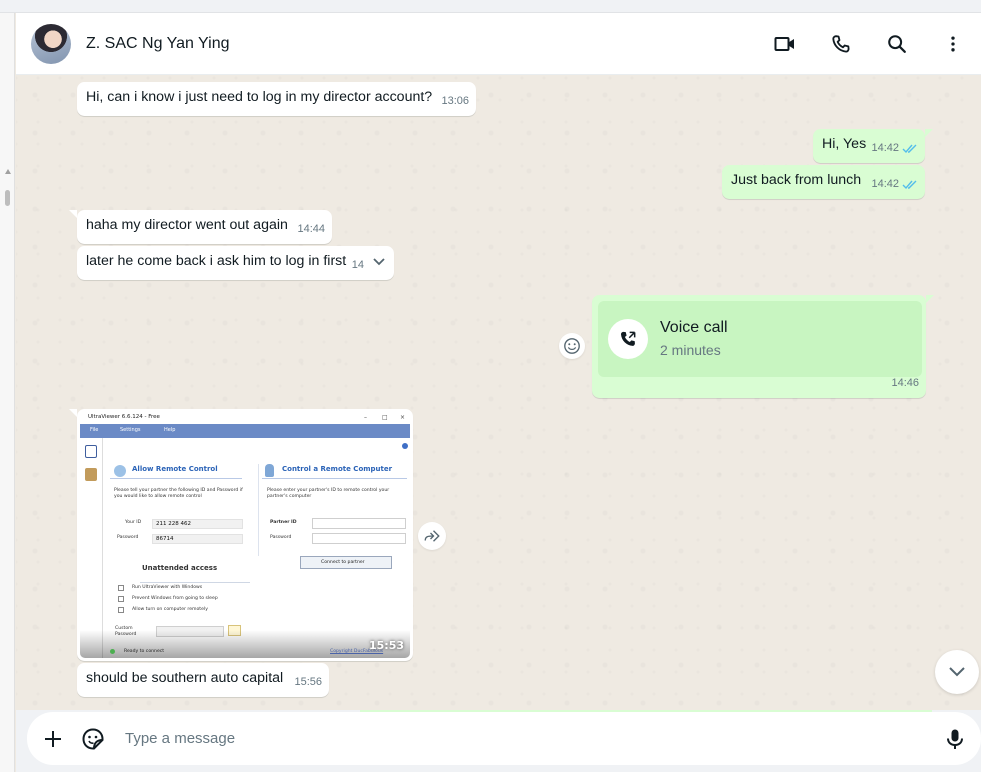 The width and height of the screenshot is (981, 772). What do you see at coordinates (170, 430) in the screenshot?
I see `uv-menu-item: Help` at bounding box center [170, 430].